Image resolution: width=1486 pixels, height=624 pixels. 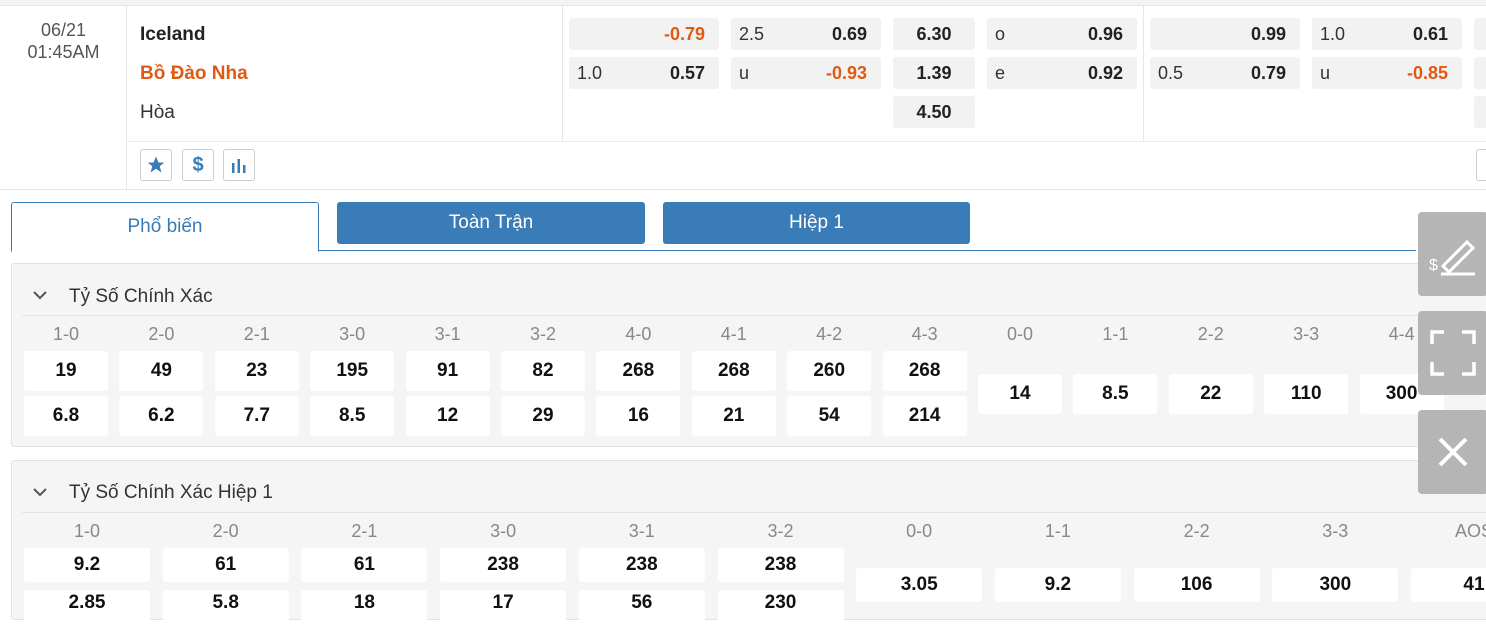 I want to click on odds-h1-handicap-home: 0.99, so click(x=1225, y=34).